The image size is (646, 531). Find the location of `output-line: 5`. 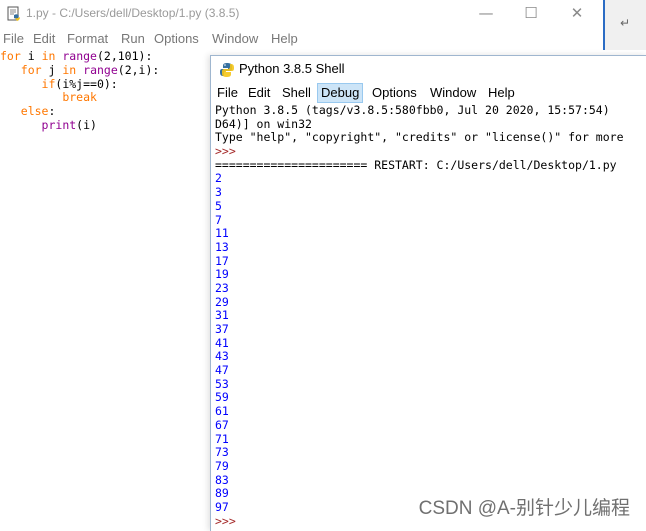

output-line: 5 is located at coordinates (218, 205).